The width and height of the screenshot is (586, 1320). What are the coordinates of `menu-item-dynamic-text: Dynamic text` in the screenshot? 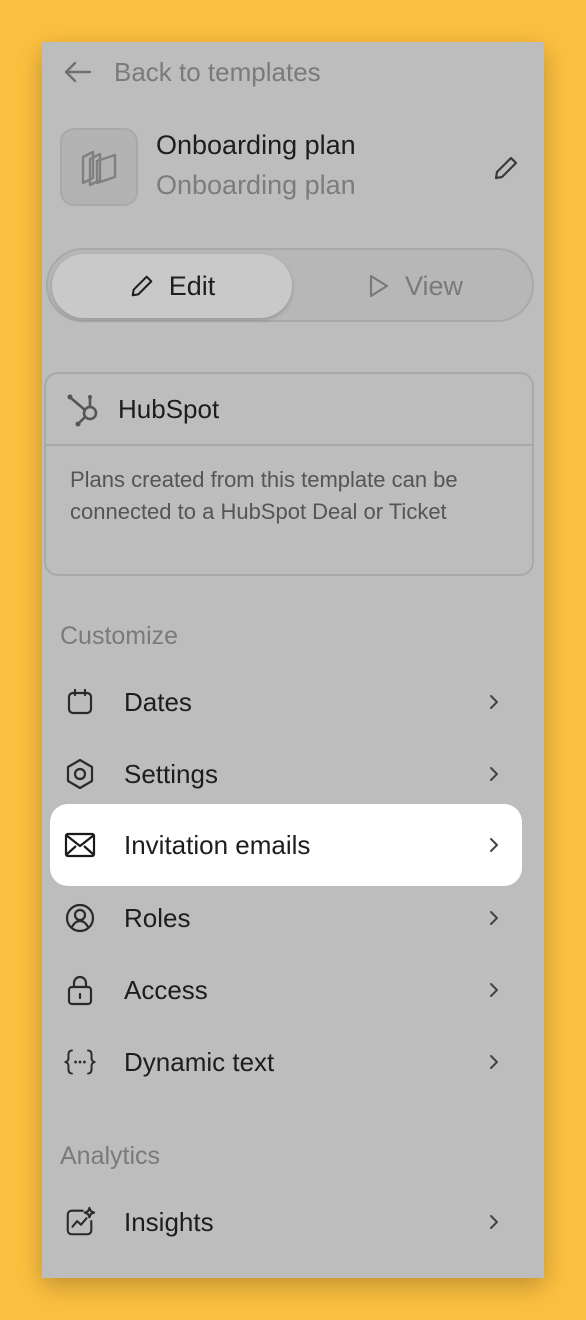 It's located at (286, 1062).